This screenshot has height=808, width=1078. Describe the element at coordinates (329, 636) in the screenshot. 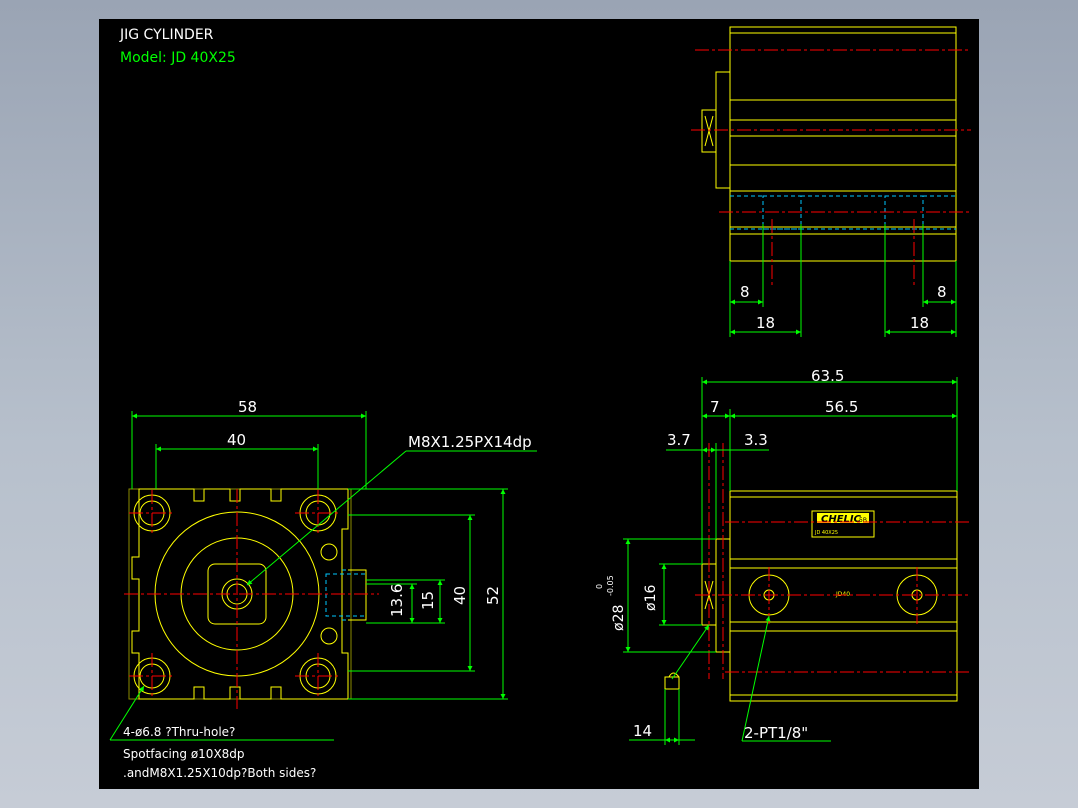

I see `front-view-small-hole-bottom` at that location.